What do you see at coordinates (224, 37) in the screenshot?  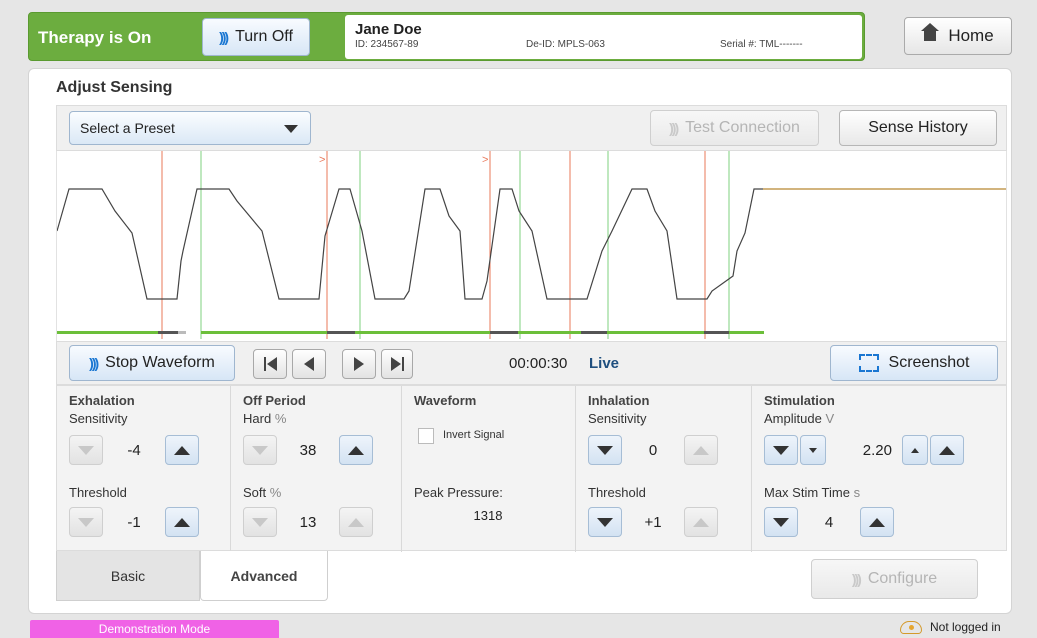 I see `wireless-icon: )))` at bounding box center [224, 37].